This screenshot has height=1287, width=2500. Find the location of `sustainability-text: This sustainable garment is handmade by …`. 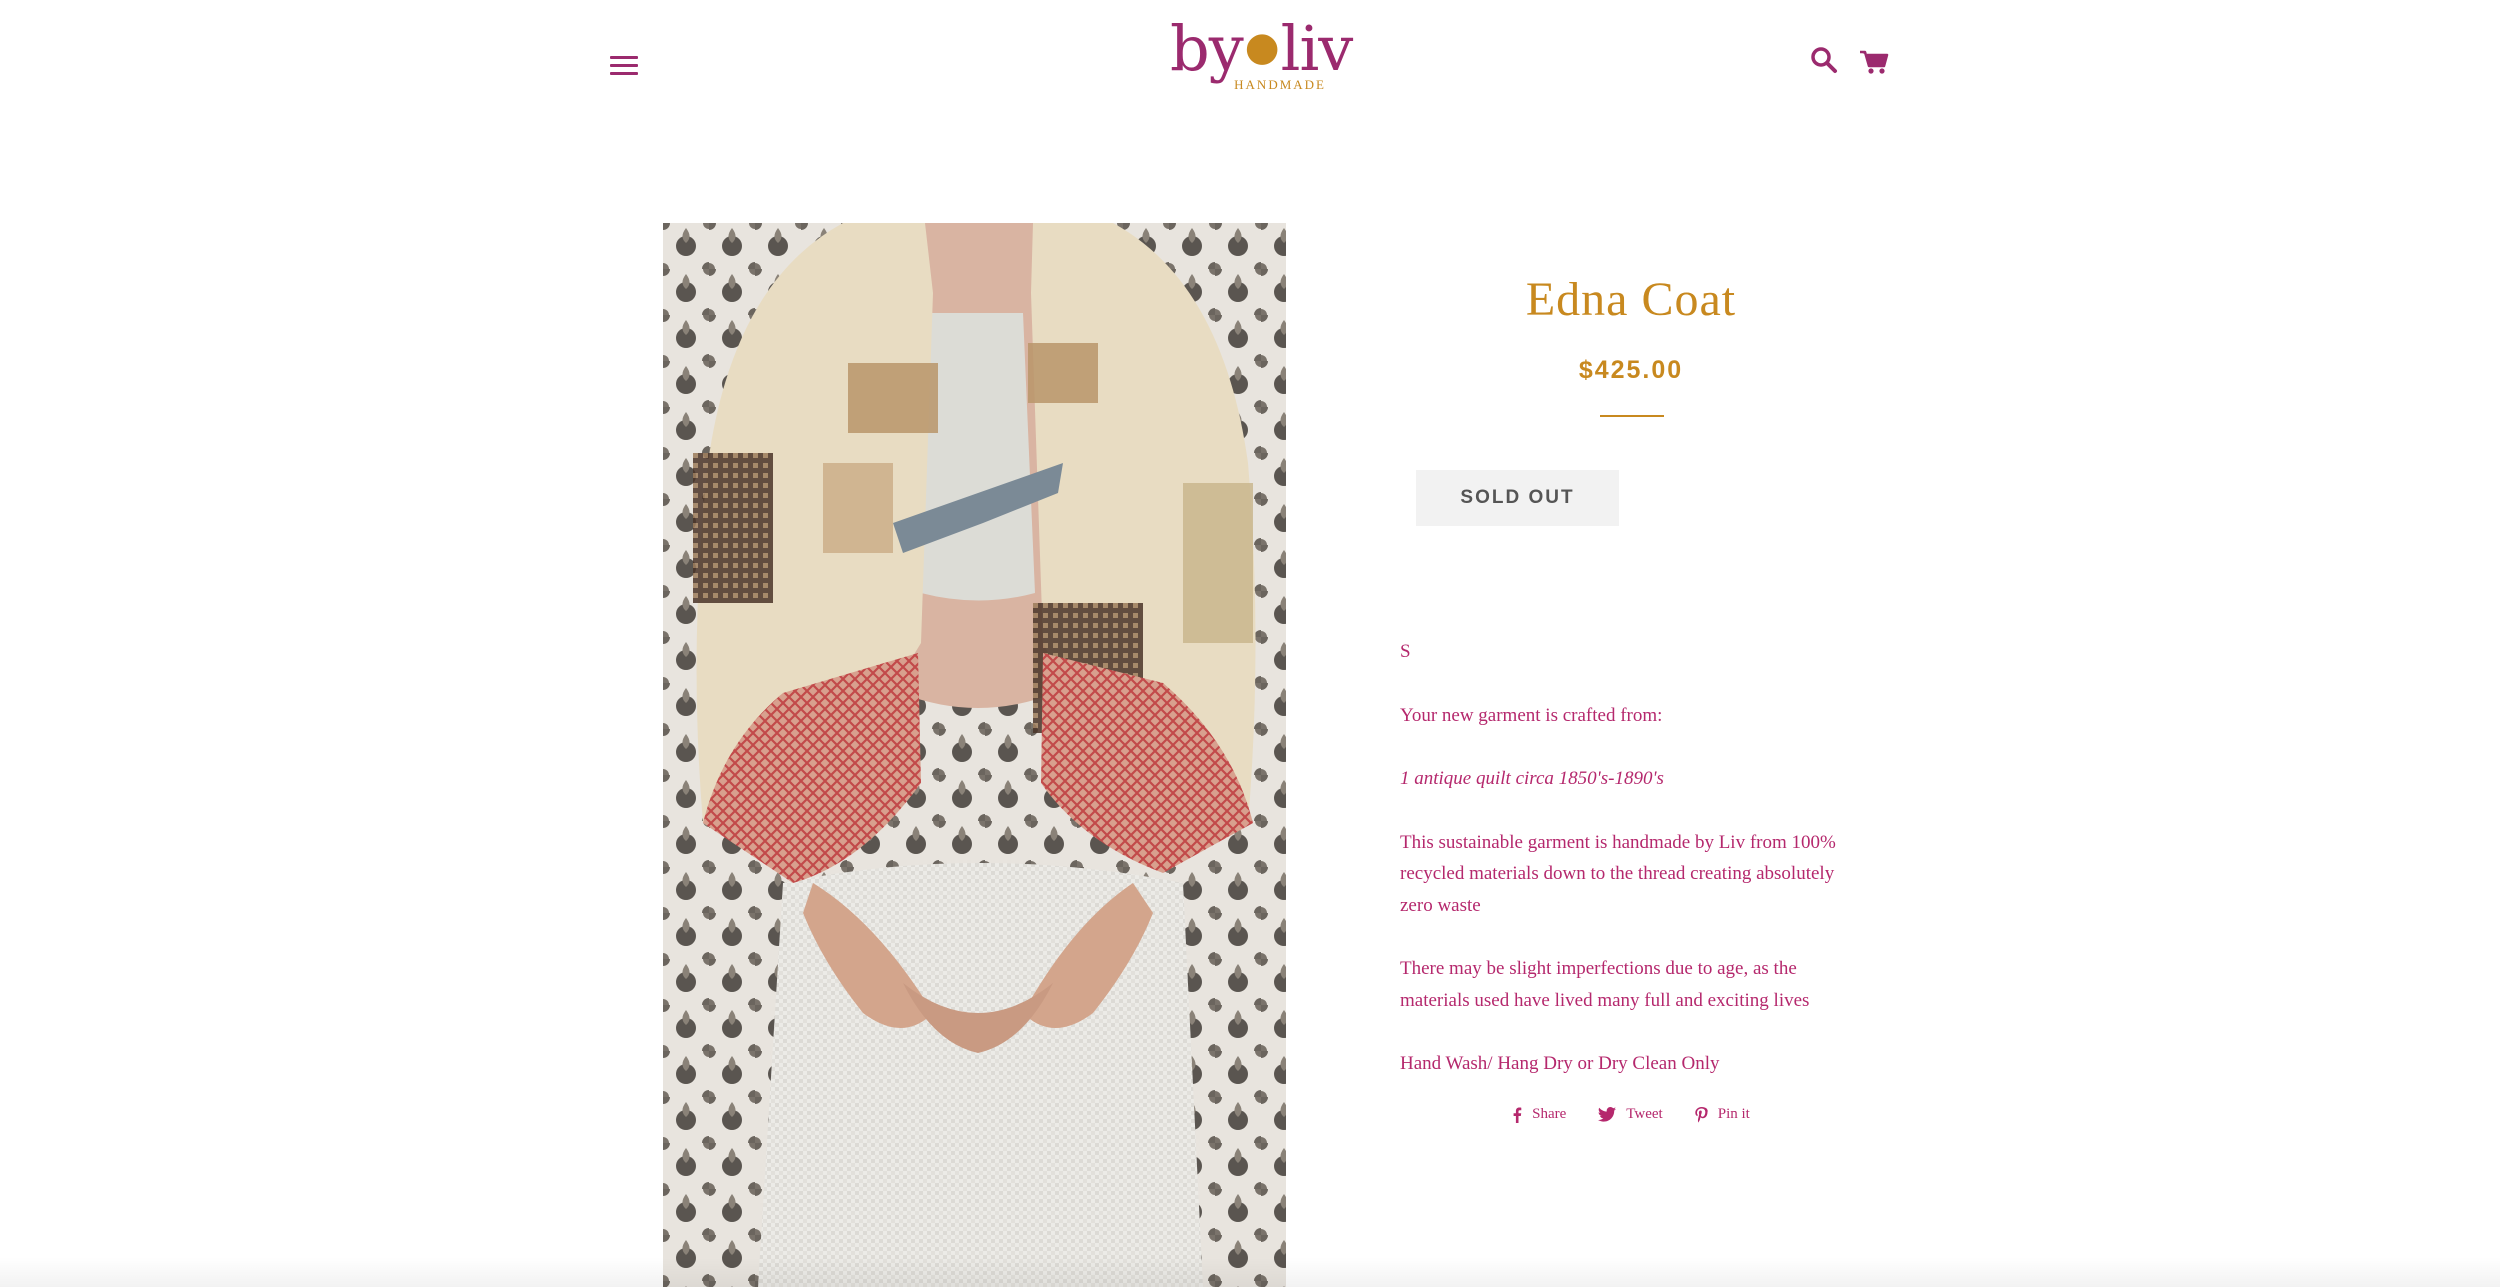

sustainability-text: This sustainable garment is handmade by … is located at coordinates (1618, 873).